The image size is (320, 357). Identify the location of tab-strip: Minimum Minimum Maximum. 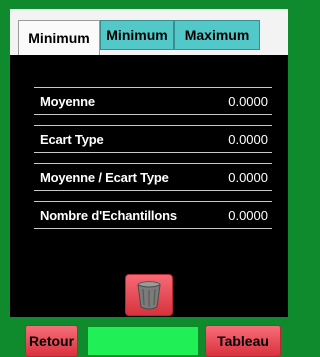
(149, 32).